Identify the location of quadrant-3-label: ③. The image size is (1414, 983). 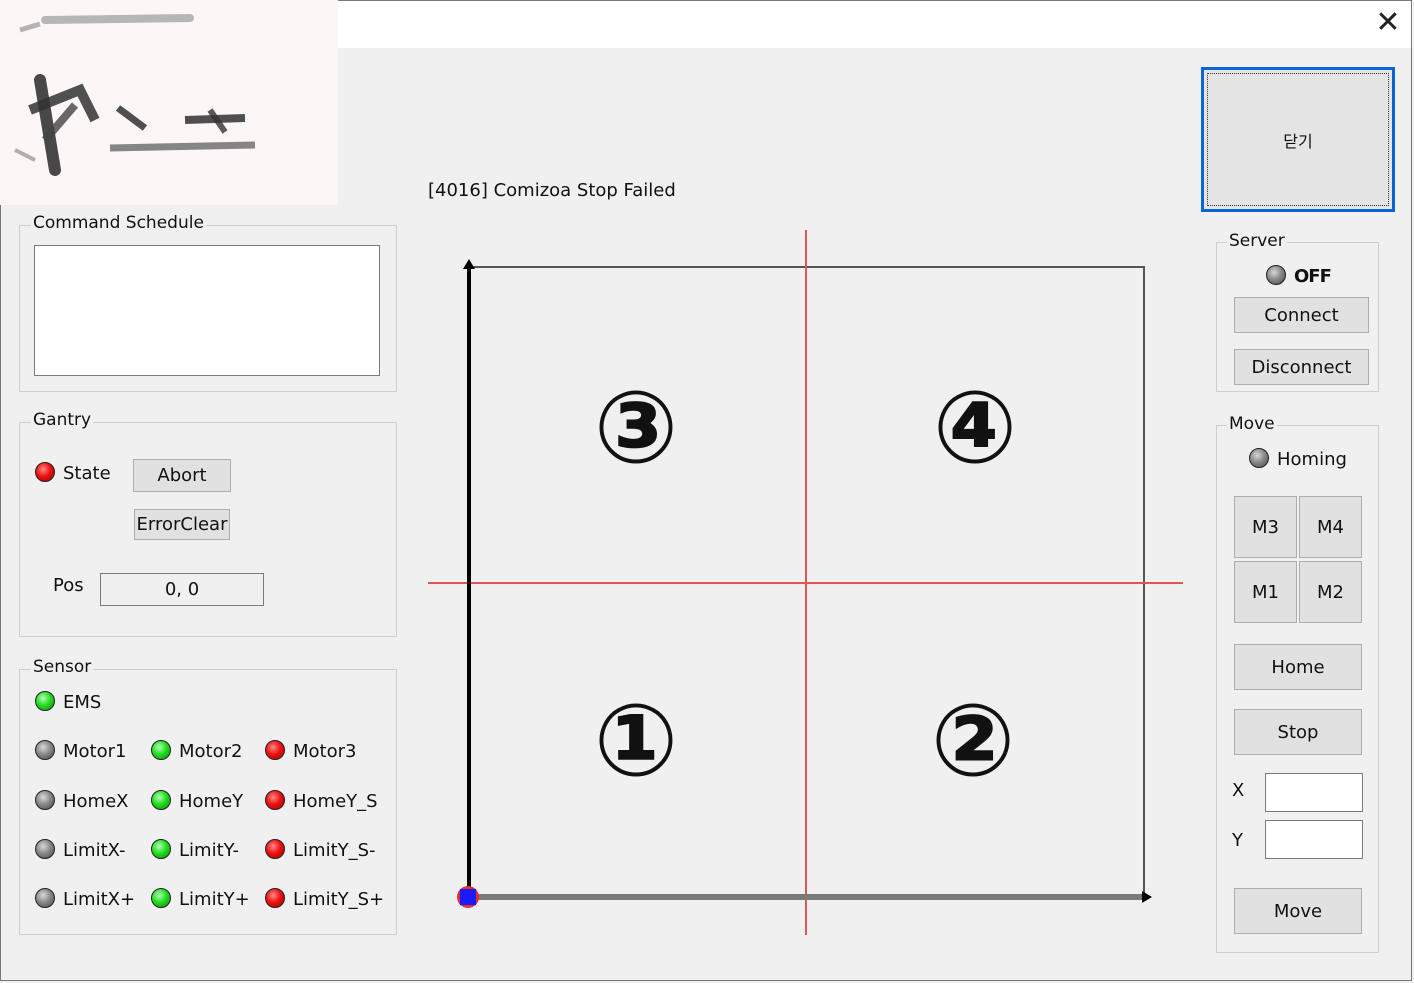
(636, 427).